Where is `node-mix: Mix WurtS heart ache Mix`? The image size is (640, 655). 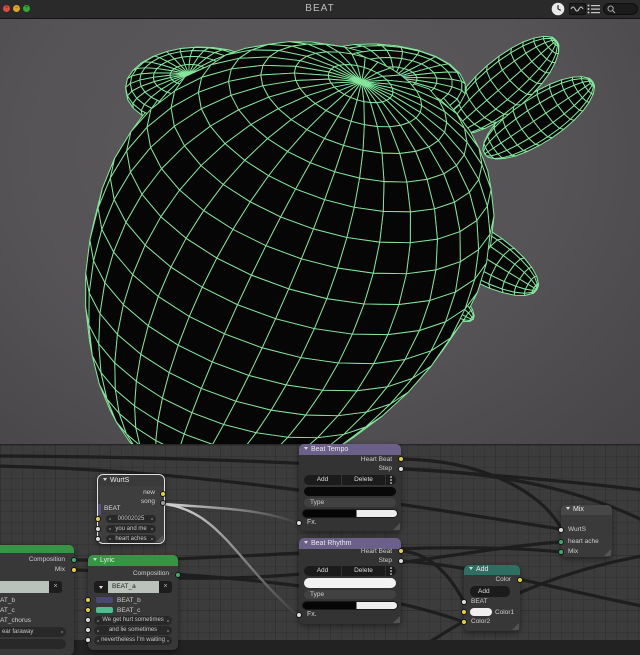
node-mix: Mix WurtS heart ache Mix is located at coordinates (585, 531).